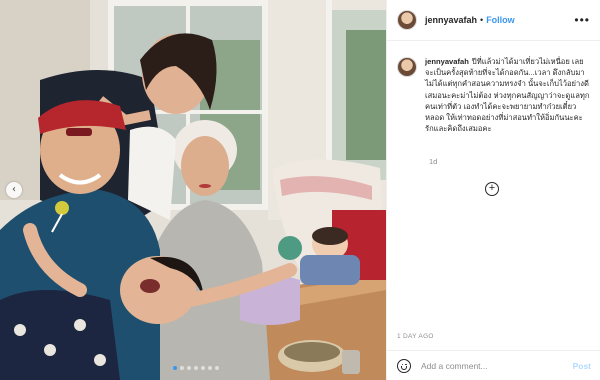 This screenshot has width=600, height=380. I want to click on comment-bar: Post, so click(493, 365).